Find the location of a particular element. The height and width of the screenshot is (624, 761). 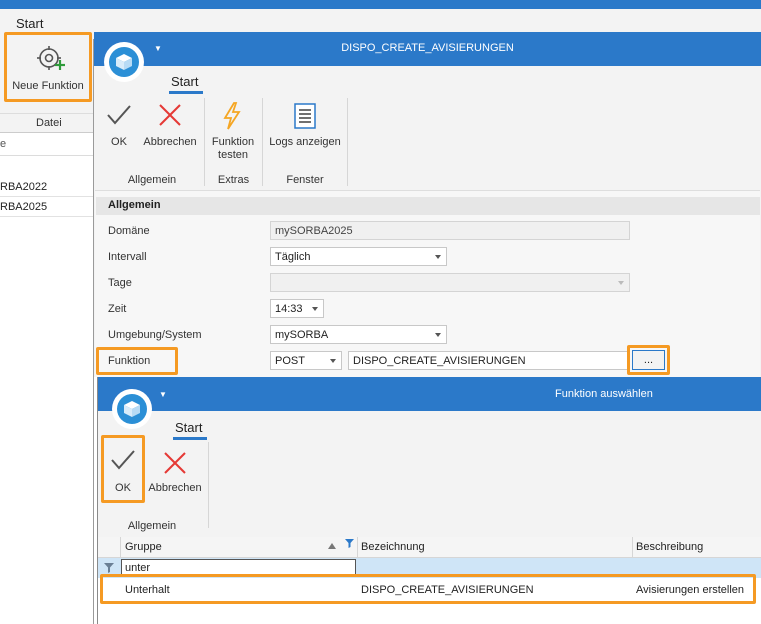

environment-value: mySORBA is located at coordinates (302, 335).